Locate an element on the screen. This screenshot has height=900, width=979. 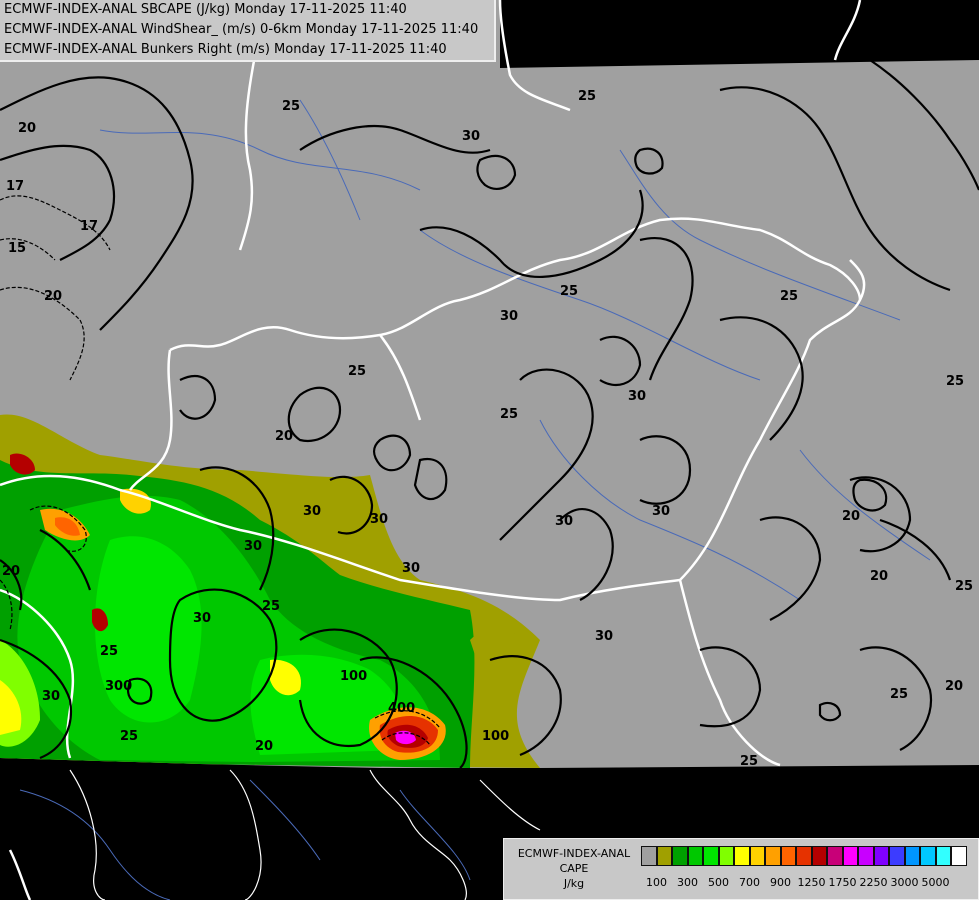
legend-tick-label: 5000 is located at coordinates (935, 882).